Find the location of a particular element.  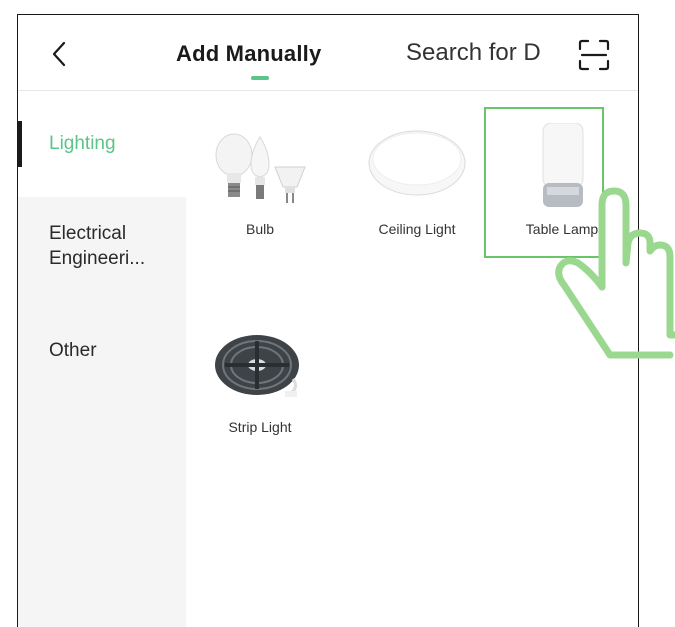

bulb-icon is located at coordinates (260, 168).